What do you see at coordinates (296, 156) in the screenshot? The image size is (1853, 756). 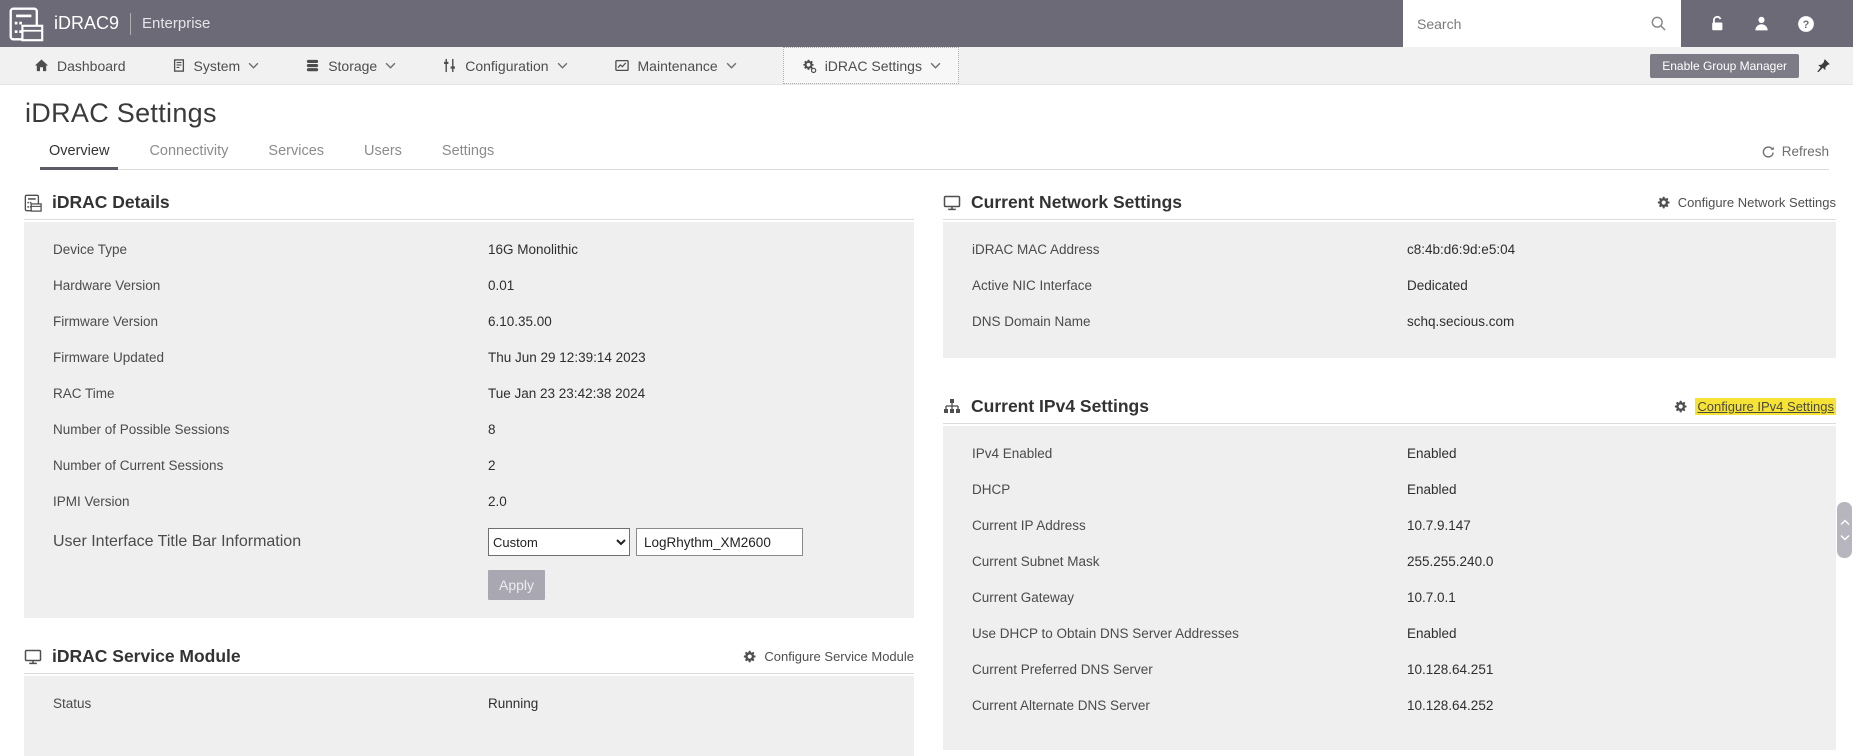 I see `tab-services: Services` at bounding box center [296, 156].